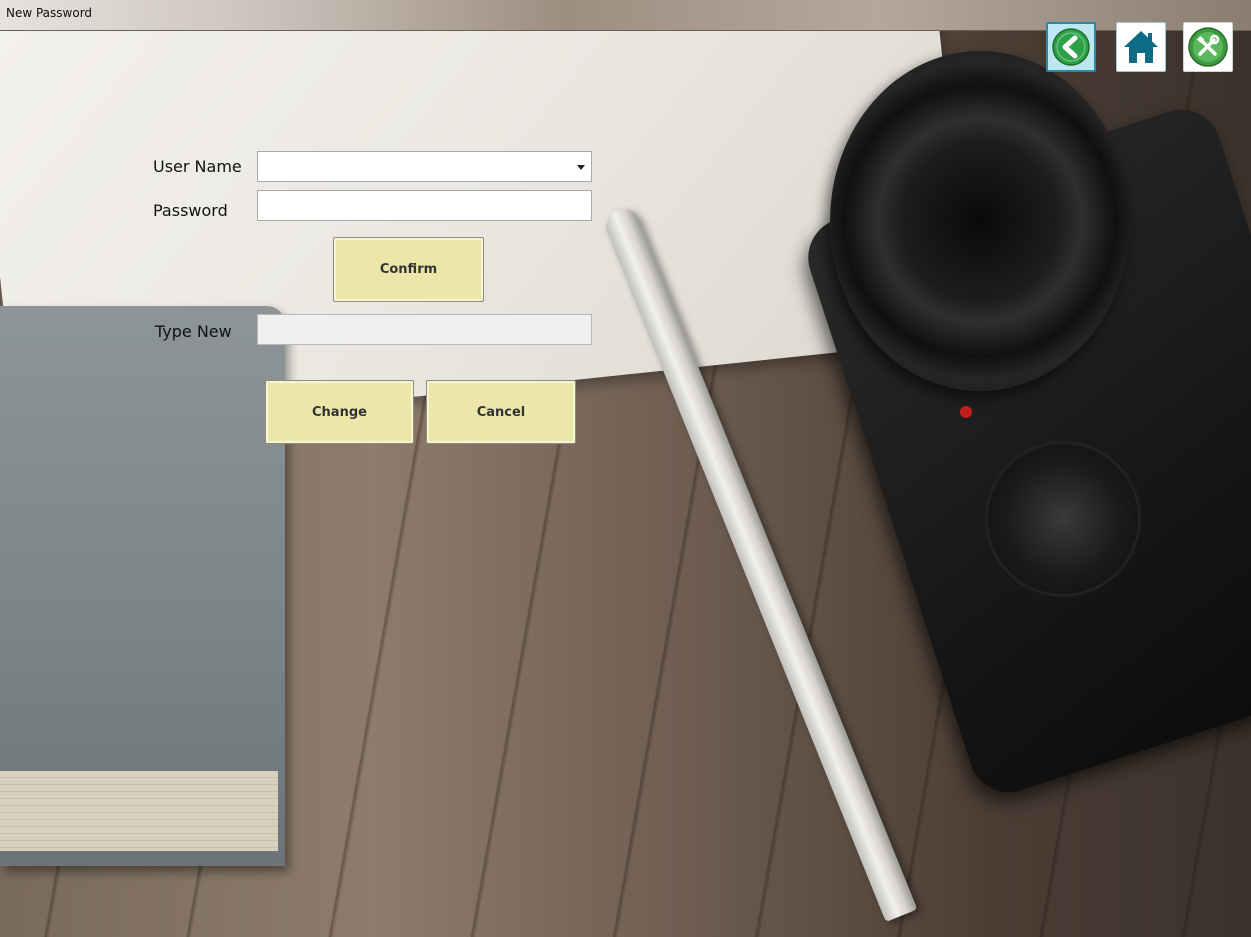  What do you see at coordinates (408, 269) in the screenshot?
I see `confirm-button: Confirm` at bounding box center [408, 269].